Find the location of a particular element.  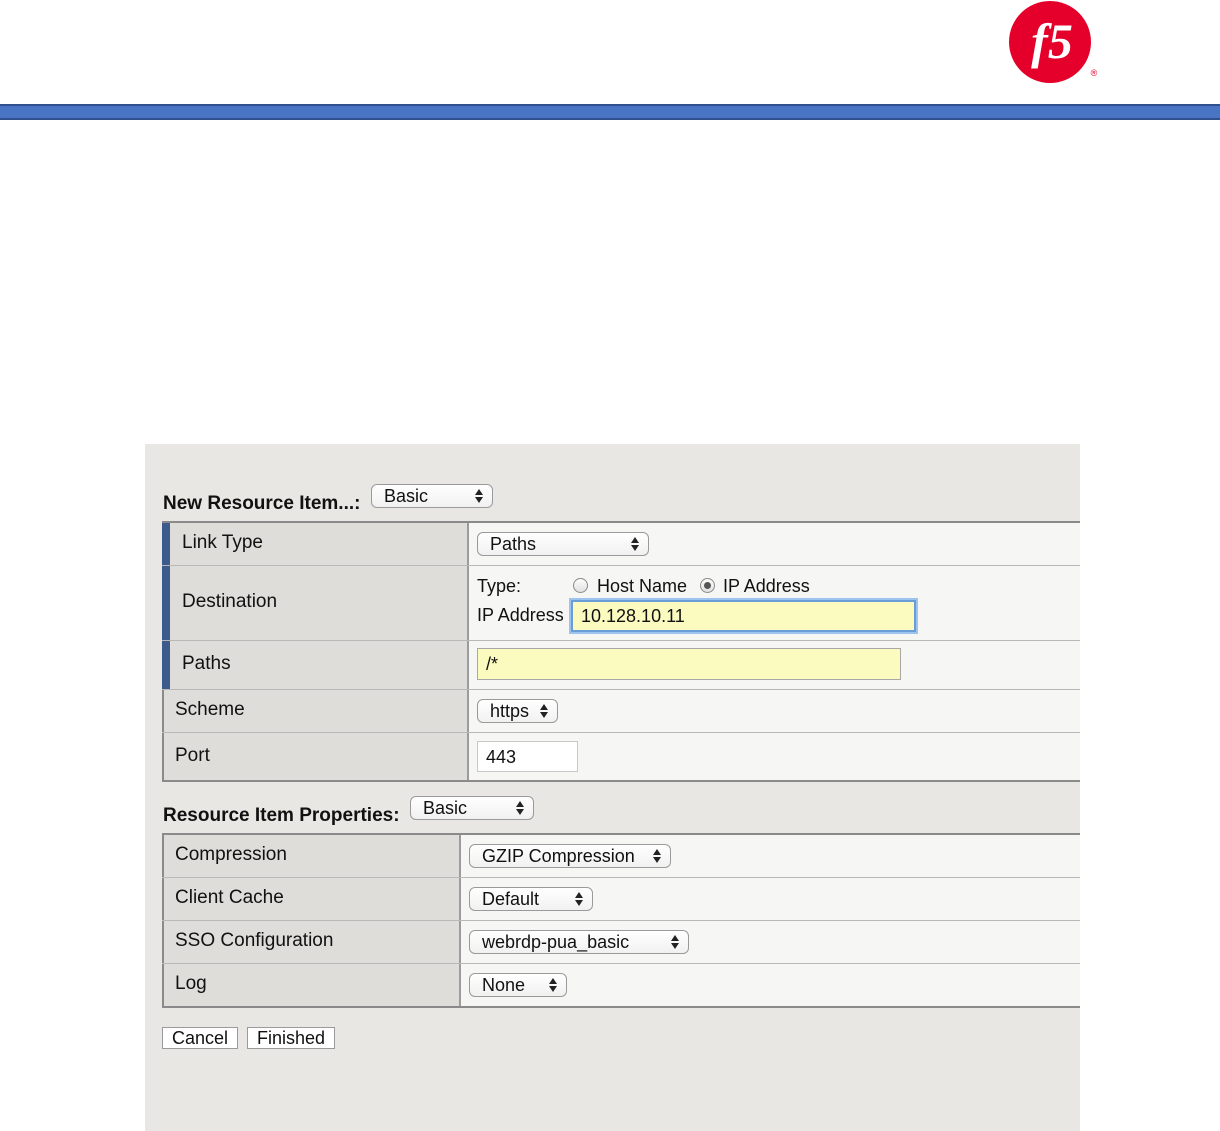

resource-item-properties-title: Resource Item Properties: is located at coordinates (281, 815).